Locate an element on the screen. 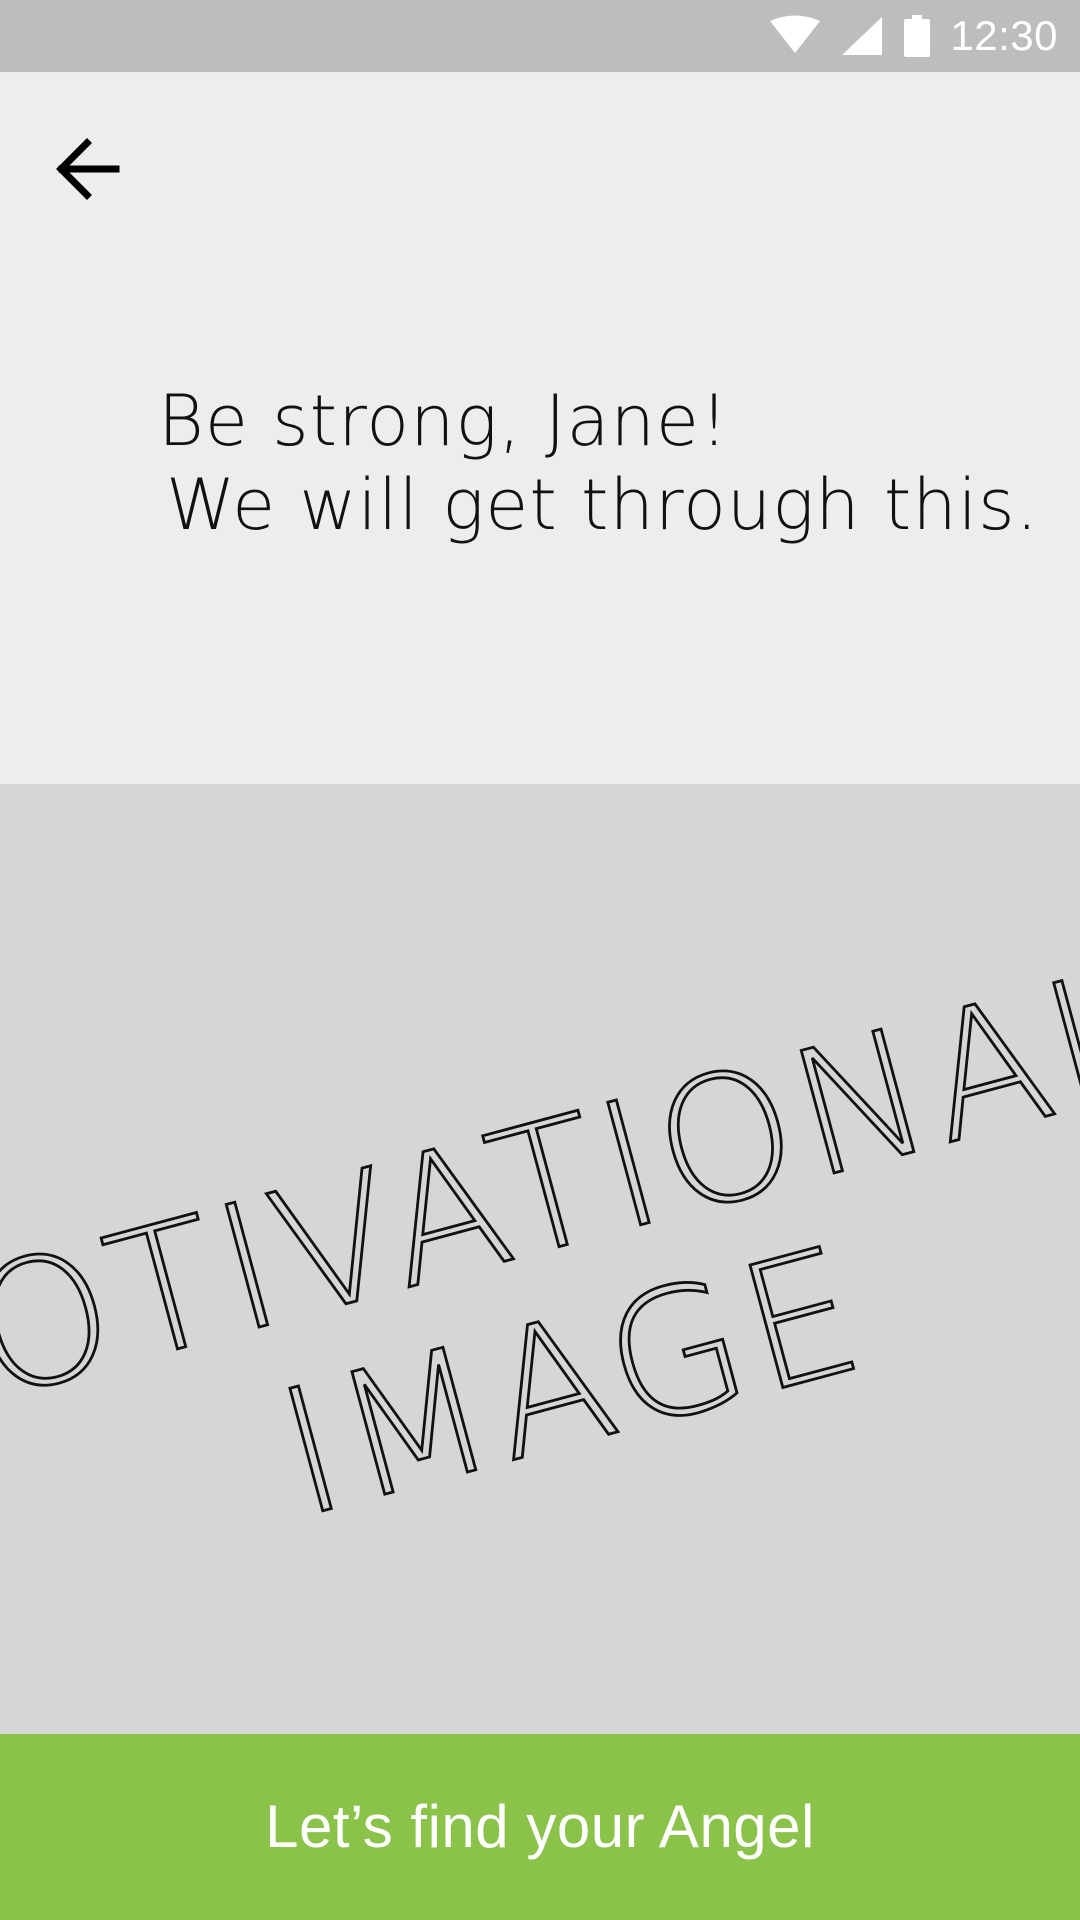  message-line-1: Be strong, Jane! is located at coordinates (444, 421).